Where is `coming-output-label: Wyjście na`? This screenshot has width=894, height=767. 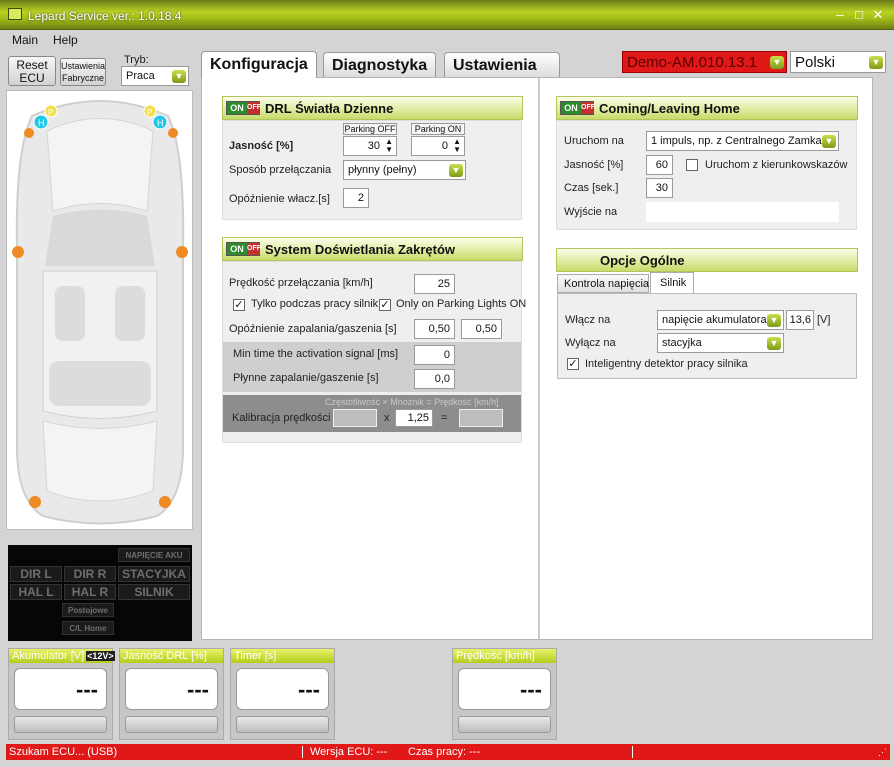
coming-output-label: Wyjście na is located at coordinates (591, 212).